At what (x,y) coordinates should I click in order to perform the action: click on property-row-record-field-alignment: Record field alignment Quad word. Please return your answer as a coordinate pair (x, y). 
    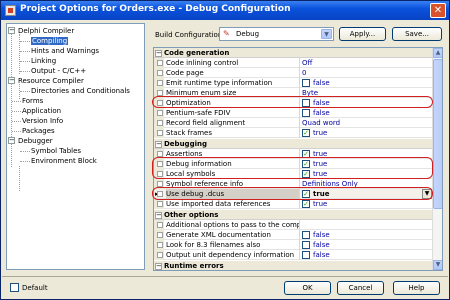
    Looking at the image, I should click on (293, 123).